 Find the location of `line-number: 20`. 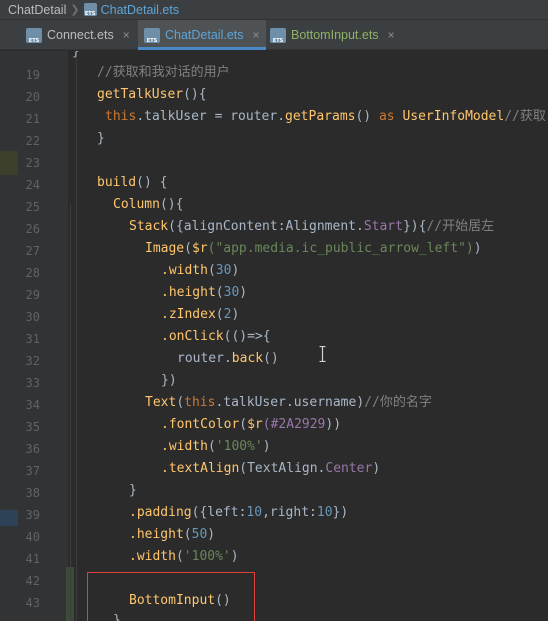

line-number: 20 is located at coordinates (32, 97).